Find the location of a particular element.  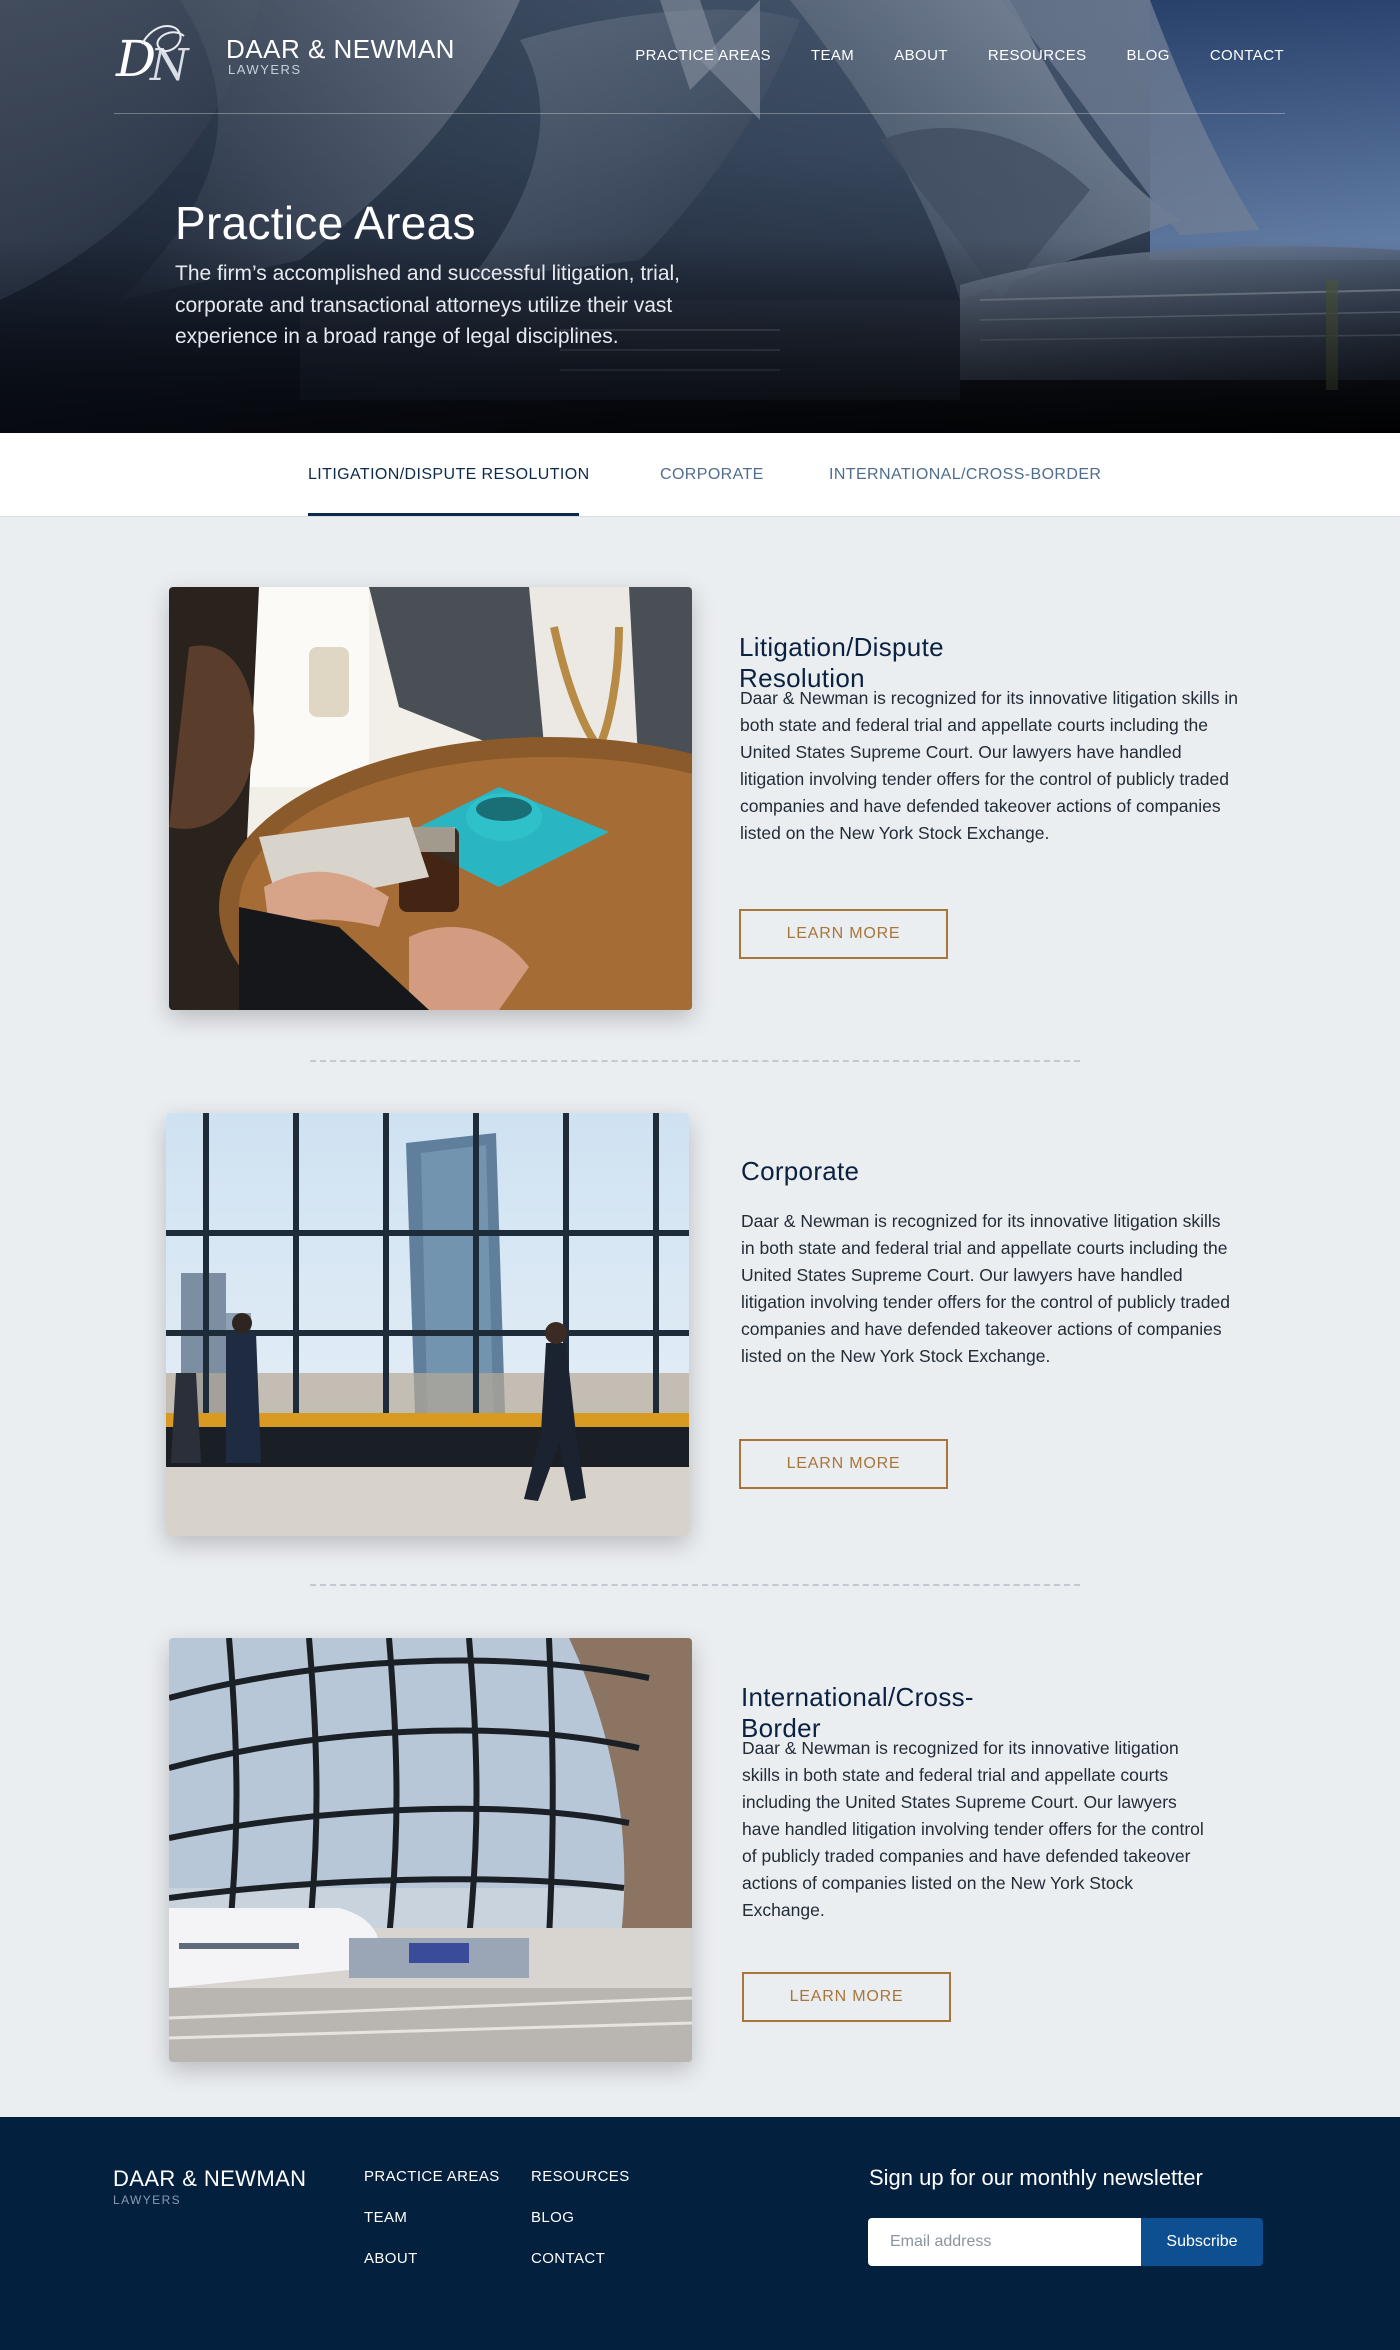

newsletter-email-input is located at coordinates (1004, 2242).